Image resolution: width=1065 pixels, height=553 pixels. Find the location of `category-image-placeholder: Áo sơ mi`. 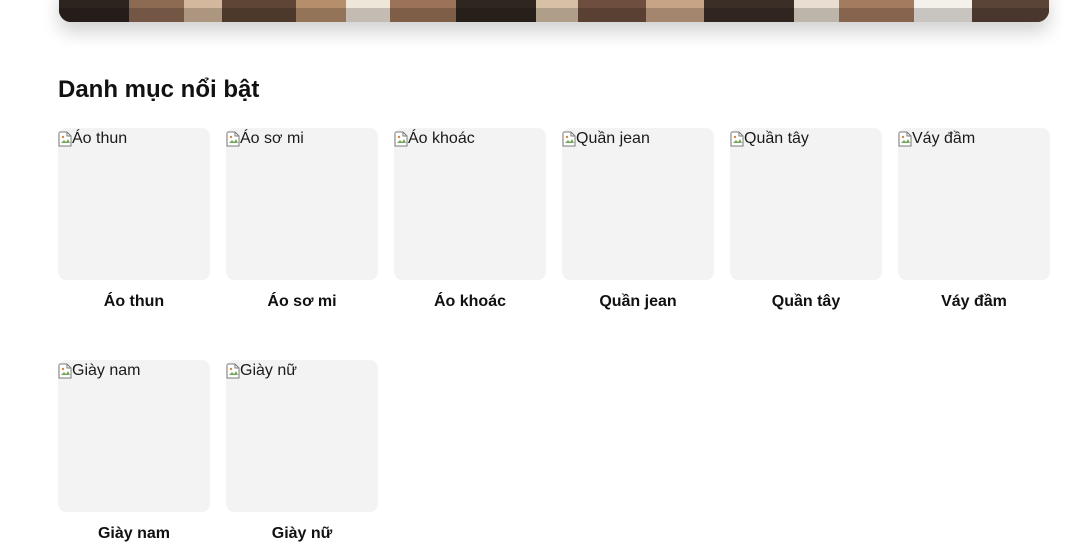

category-image-placeholder: Áo sơ mi is located at coordinates (302, 204).